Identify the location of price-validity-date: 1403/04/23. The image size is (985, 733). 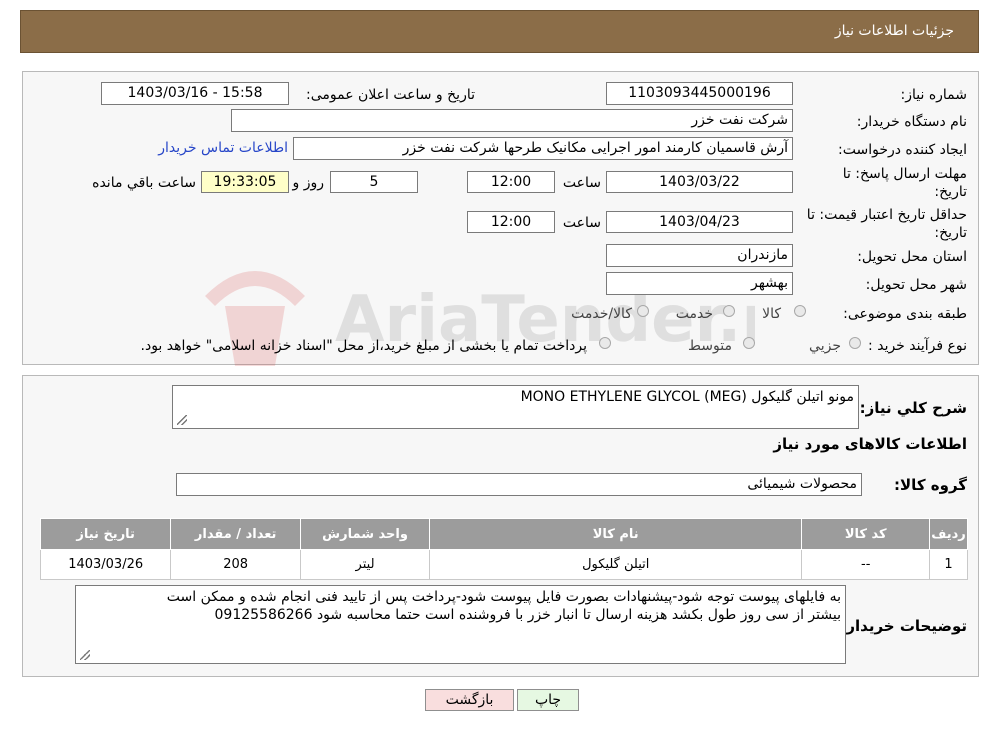
(699, 222).